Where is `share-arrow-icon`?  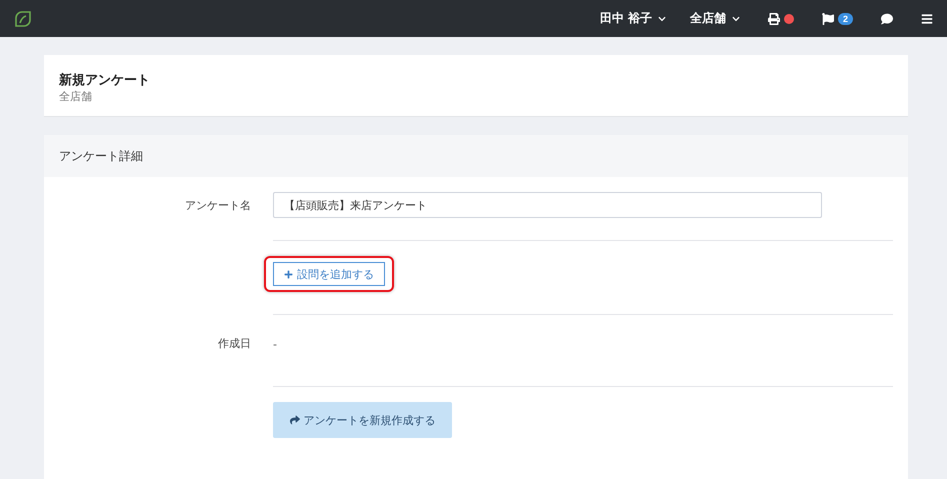
share-arrow-icon is located at coordinates (295, 420).